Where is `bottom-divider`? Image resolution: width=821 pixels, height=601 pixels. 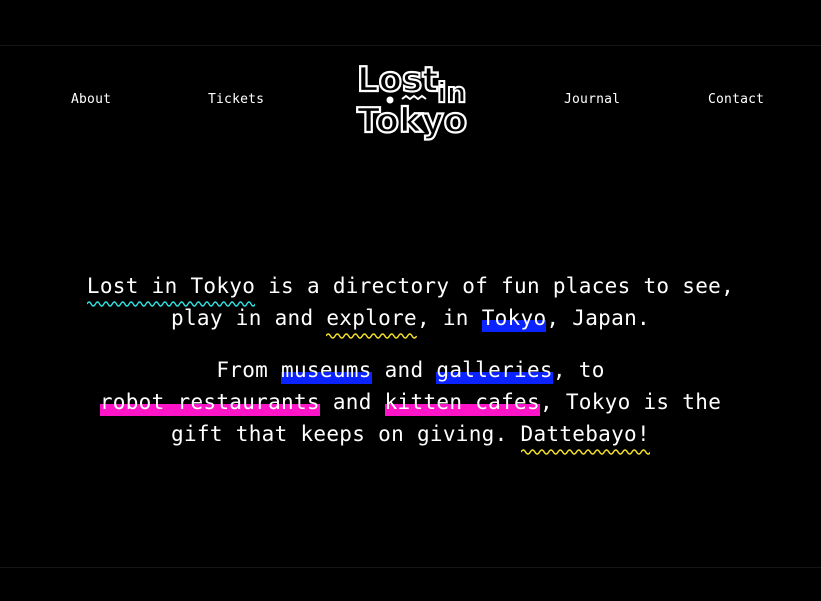 bottom-divider is located at coordinates (410, 567).